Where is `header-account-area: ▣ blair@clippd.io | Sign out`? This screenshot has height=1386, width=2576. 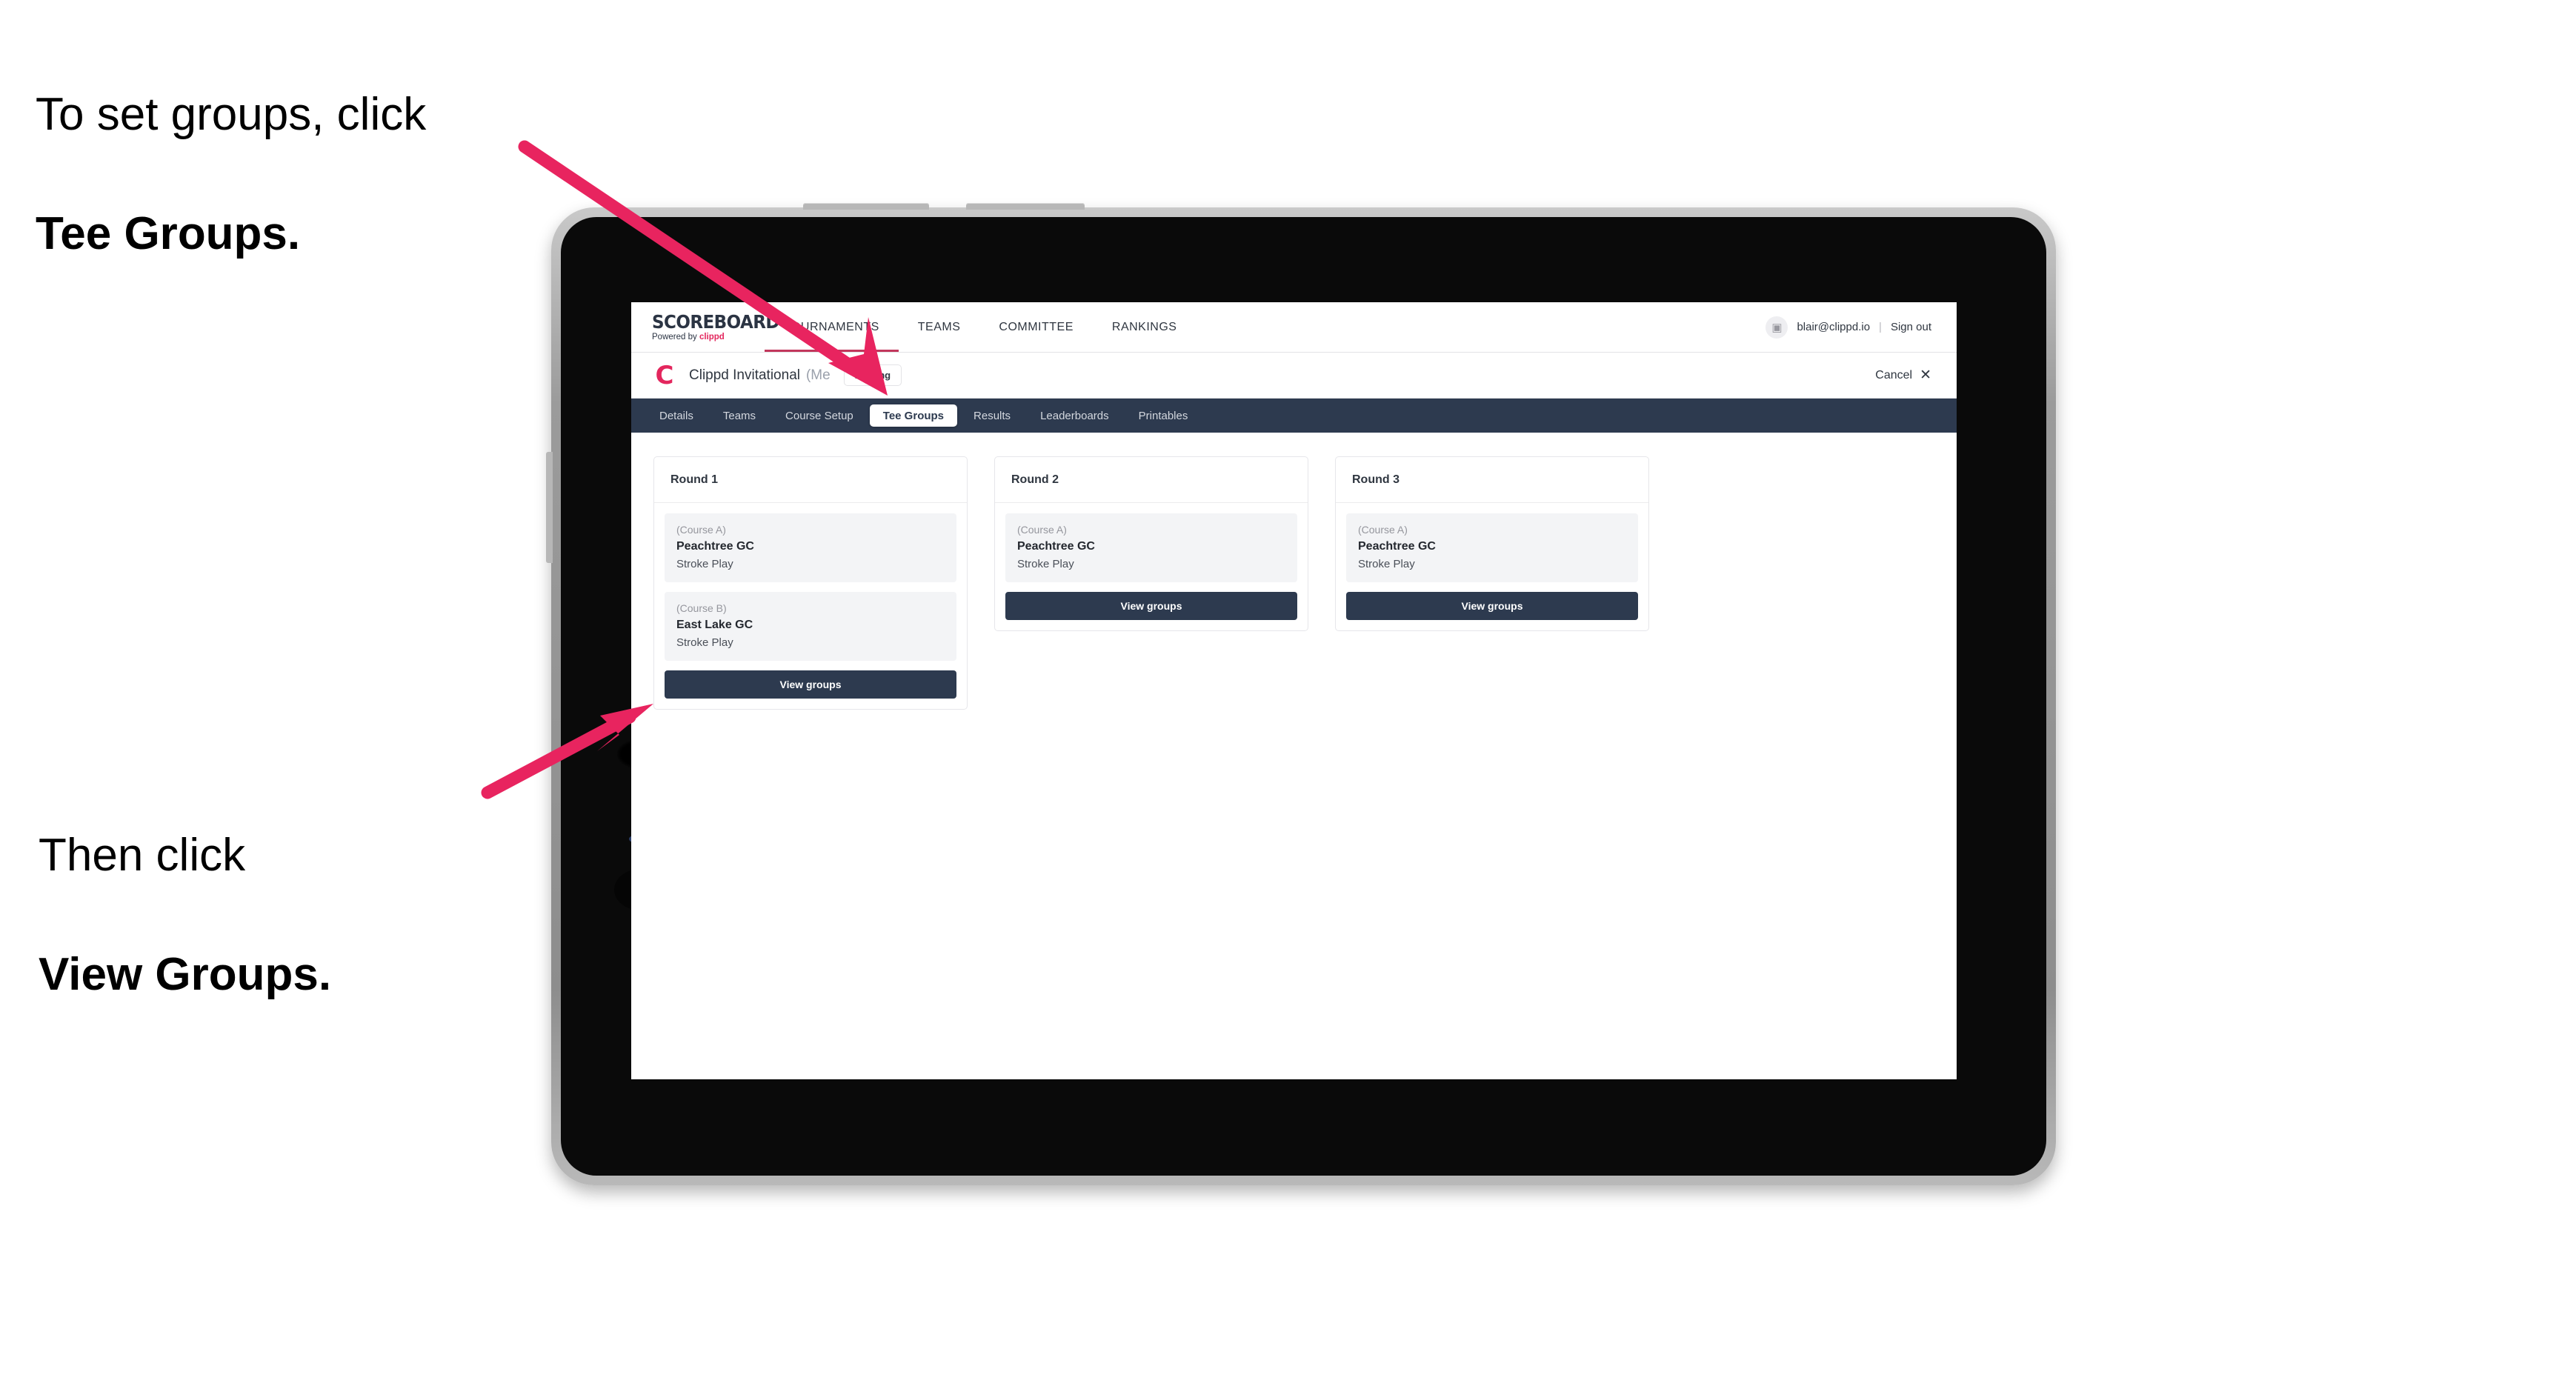 header-account-area: ▣ blair@clippd.io | Sign out is located at coordinates (1861, 327).